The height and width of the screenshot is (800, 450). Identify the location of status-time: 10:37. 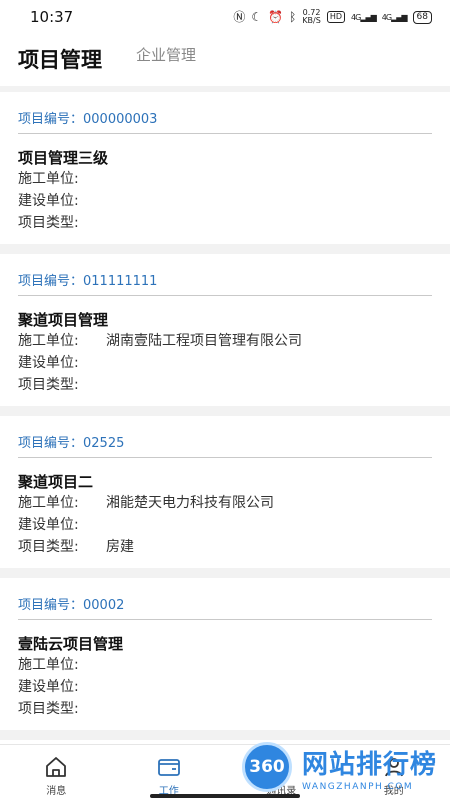
(52, 17).